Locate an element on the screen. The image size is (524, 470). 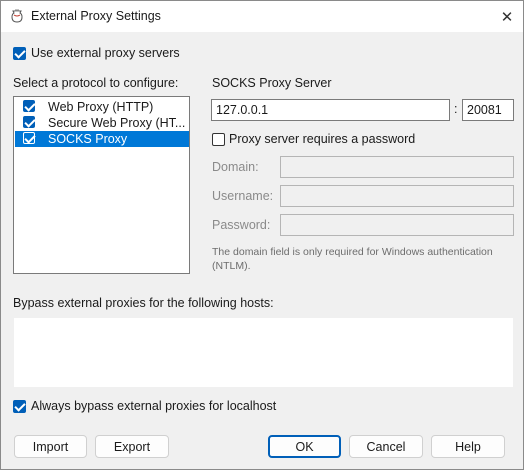
server-heading: SOCKS Proxy Server is located at coordinates (272, 83).